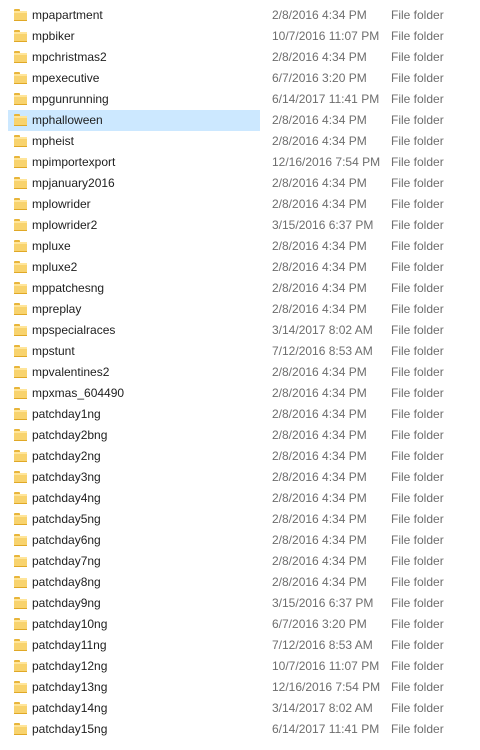 The image size is (480, 750). Describe the element at coordinates (326, 36) in the screenshot. I see `date-modified: 10/7/2016 11:07 PM` at that location.